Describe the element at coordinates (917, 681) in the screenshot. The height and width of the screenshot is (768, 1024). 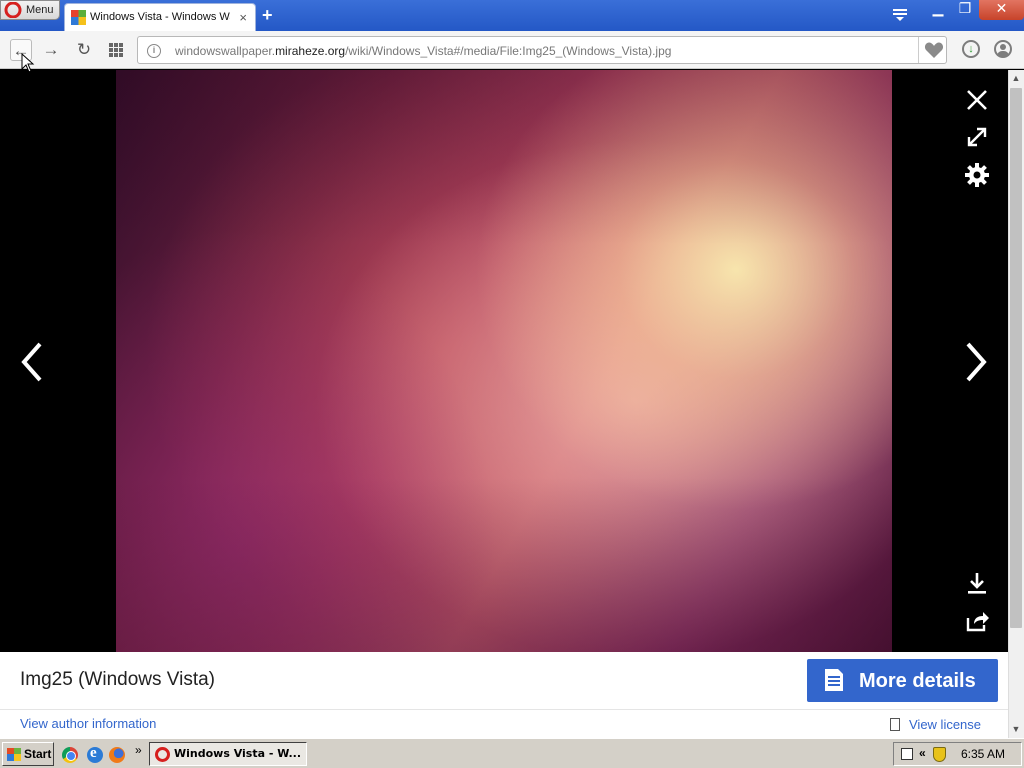
I see `more-details-label: More details` at that location.